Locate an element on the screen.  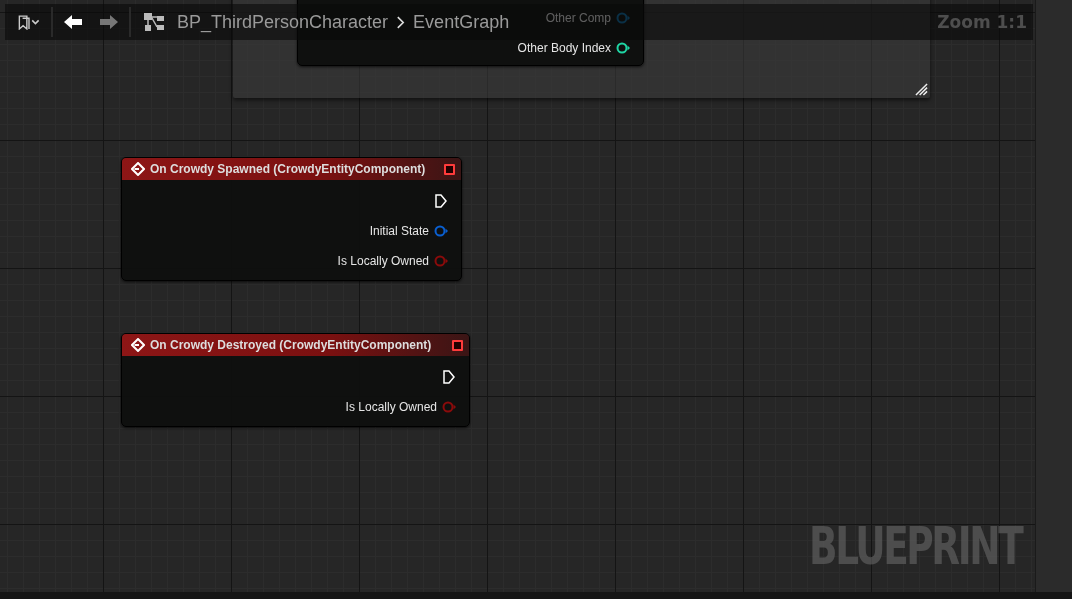
breadcrumb-link: BP_ThirdPersonCharacter is located at coordinates (283, 22).